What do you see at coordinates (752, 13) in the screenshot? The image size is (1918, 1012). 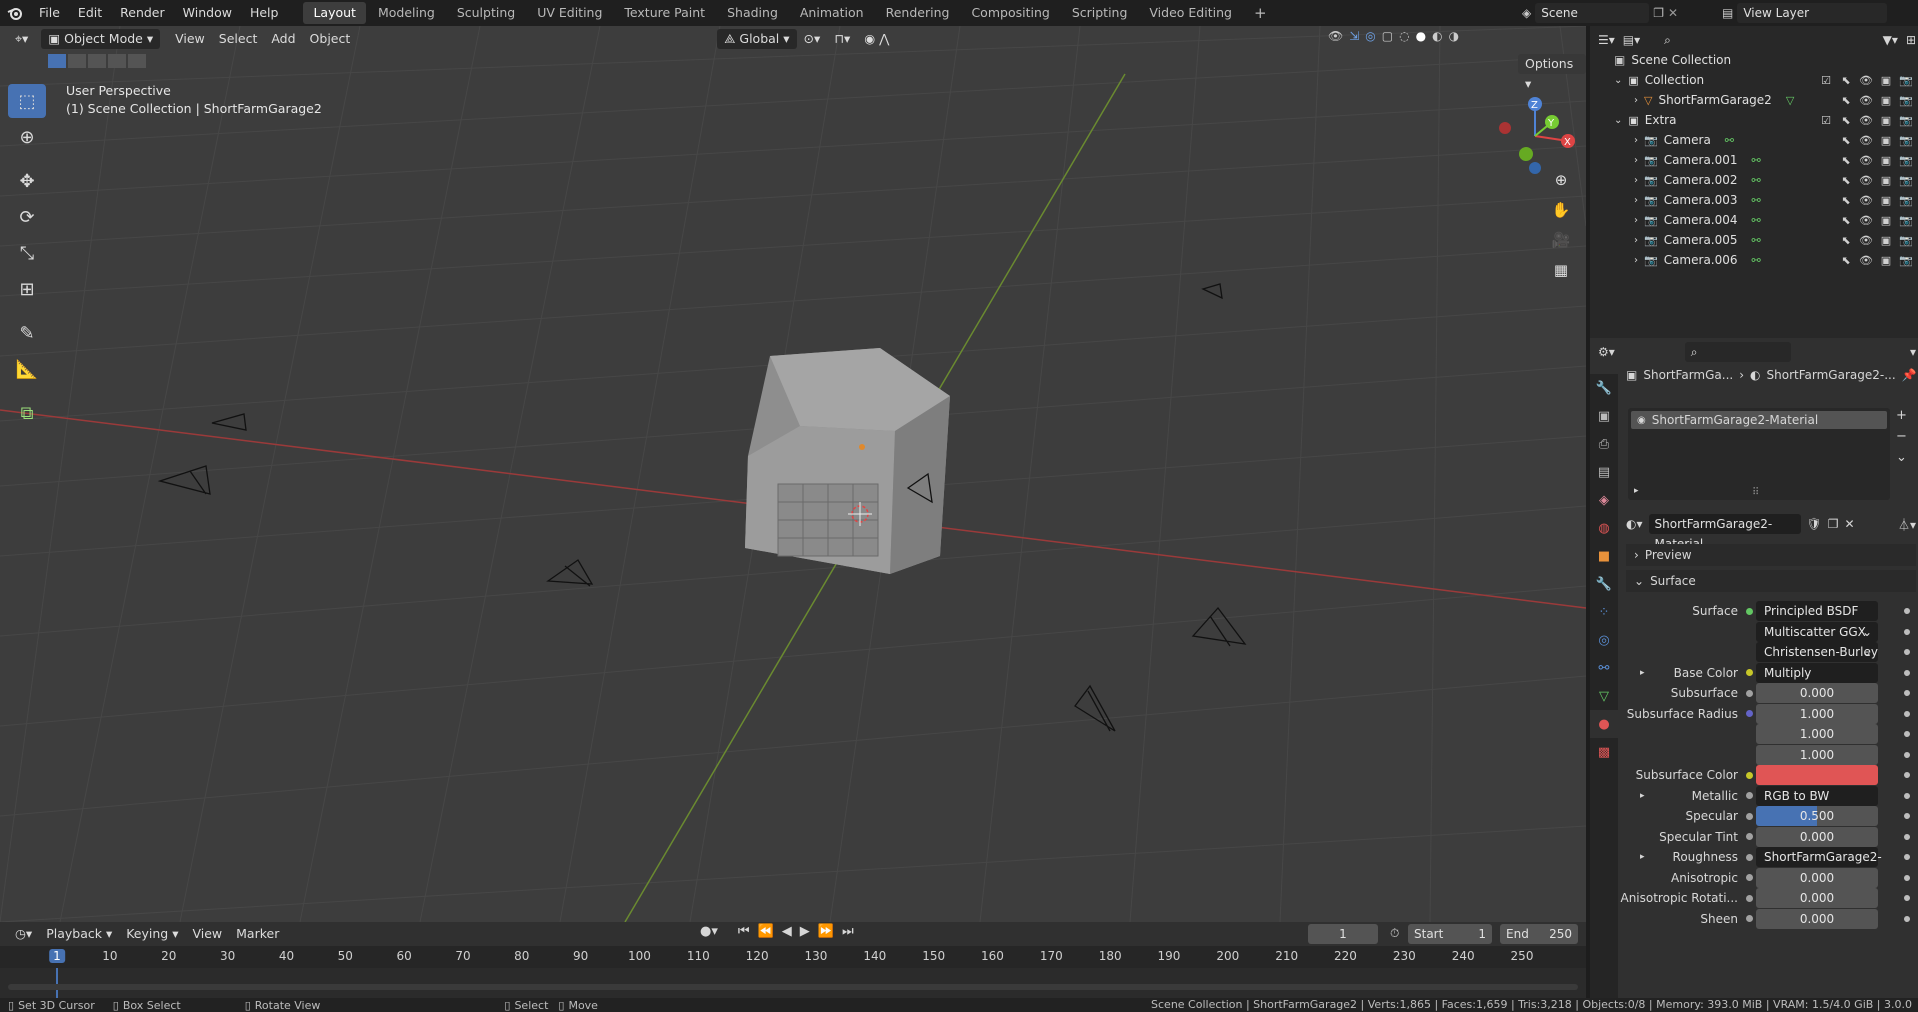 I see `tab-shading: Shading` at bounding box center [752, 13].